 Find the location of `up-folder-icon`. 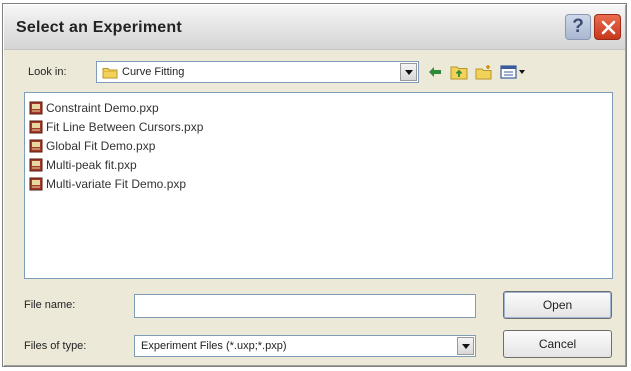

up-folder-icon is located at coordinates (459, 72).